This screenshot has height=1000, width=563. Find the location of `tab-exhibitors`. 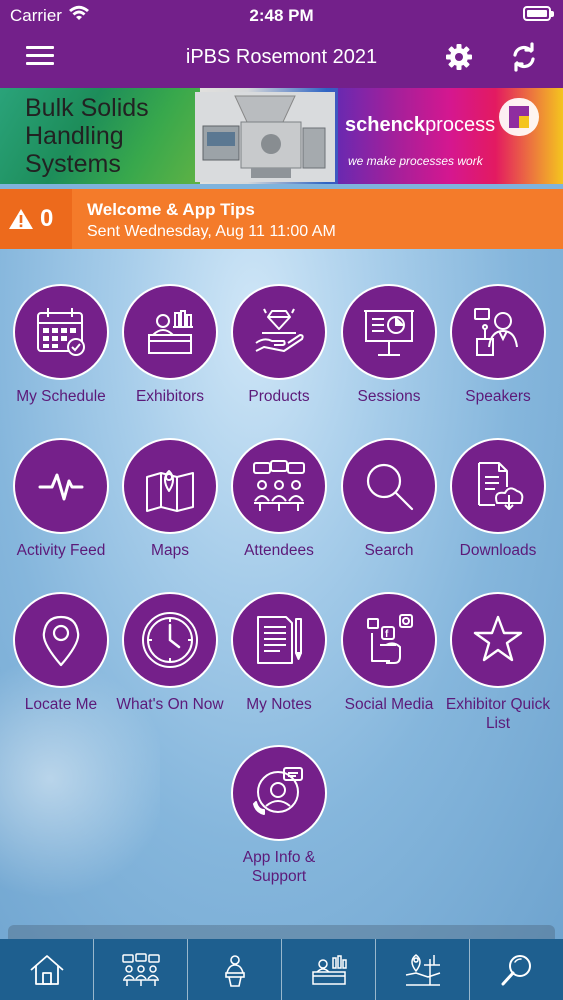

tab-exhibitors is located at coordinates (329, 969).